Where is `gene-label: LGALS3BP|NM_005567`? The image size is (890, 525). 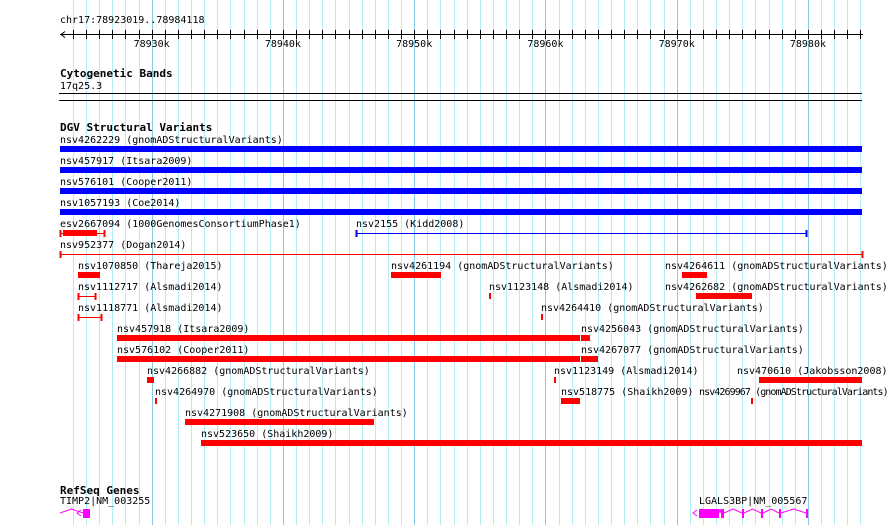
gene-label: LGALS3BP|NM_005567 is located at coordinates (753, 501).